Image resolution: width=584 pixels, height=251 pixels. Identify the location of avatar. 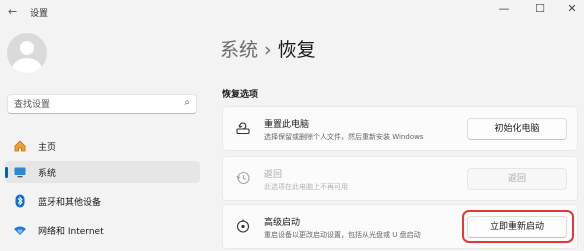
(27, 53).